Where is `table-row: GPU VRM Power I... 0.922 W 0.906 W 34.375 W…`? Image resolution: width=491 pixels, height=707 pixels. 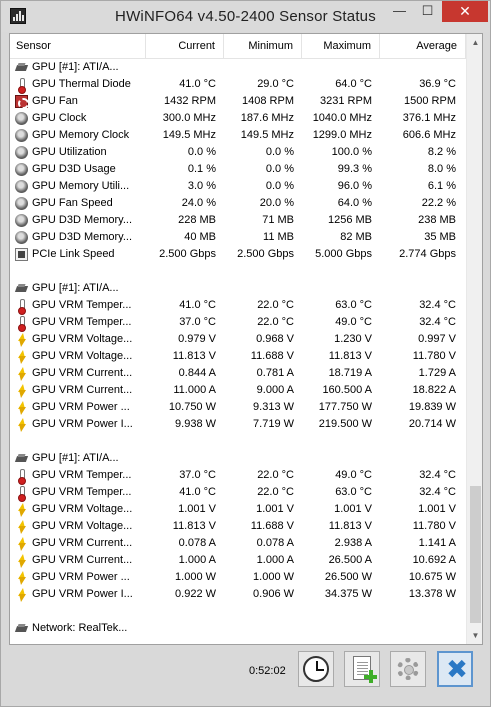
table-row: GPU VRM Power I... 0.922 W 0.906 W 34.375 W… is located at coordinates (238, 594).